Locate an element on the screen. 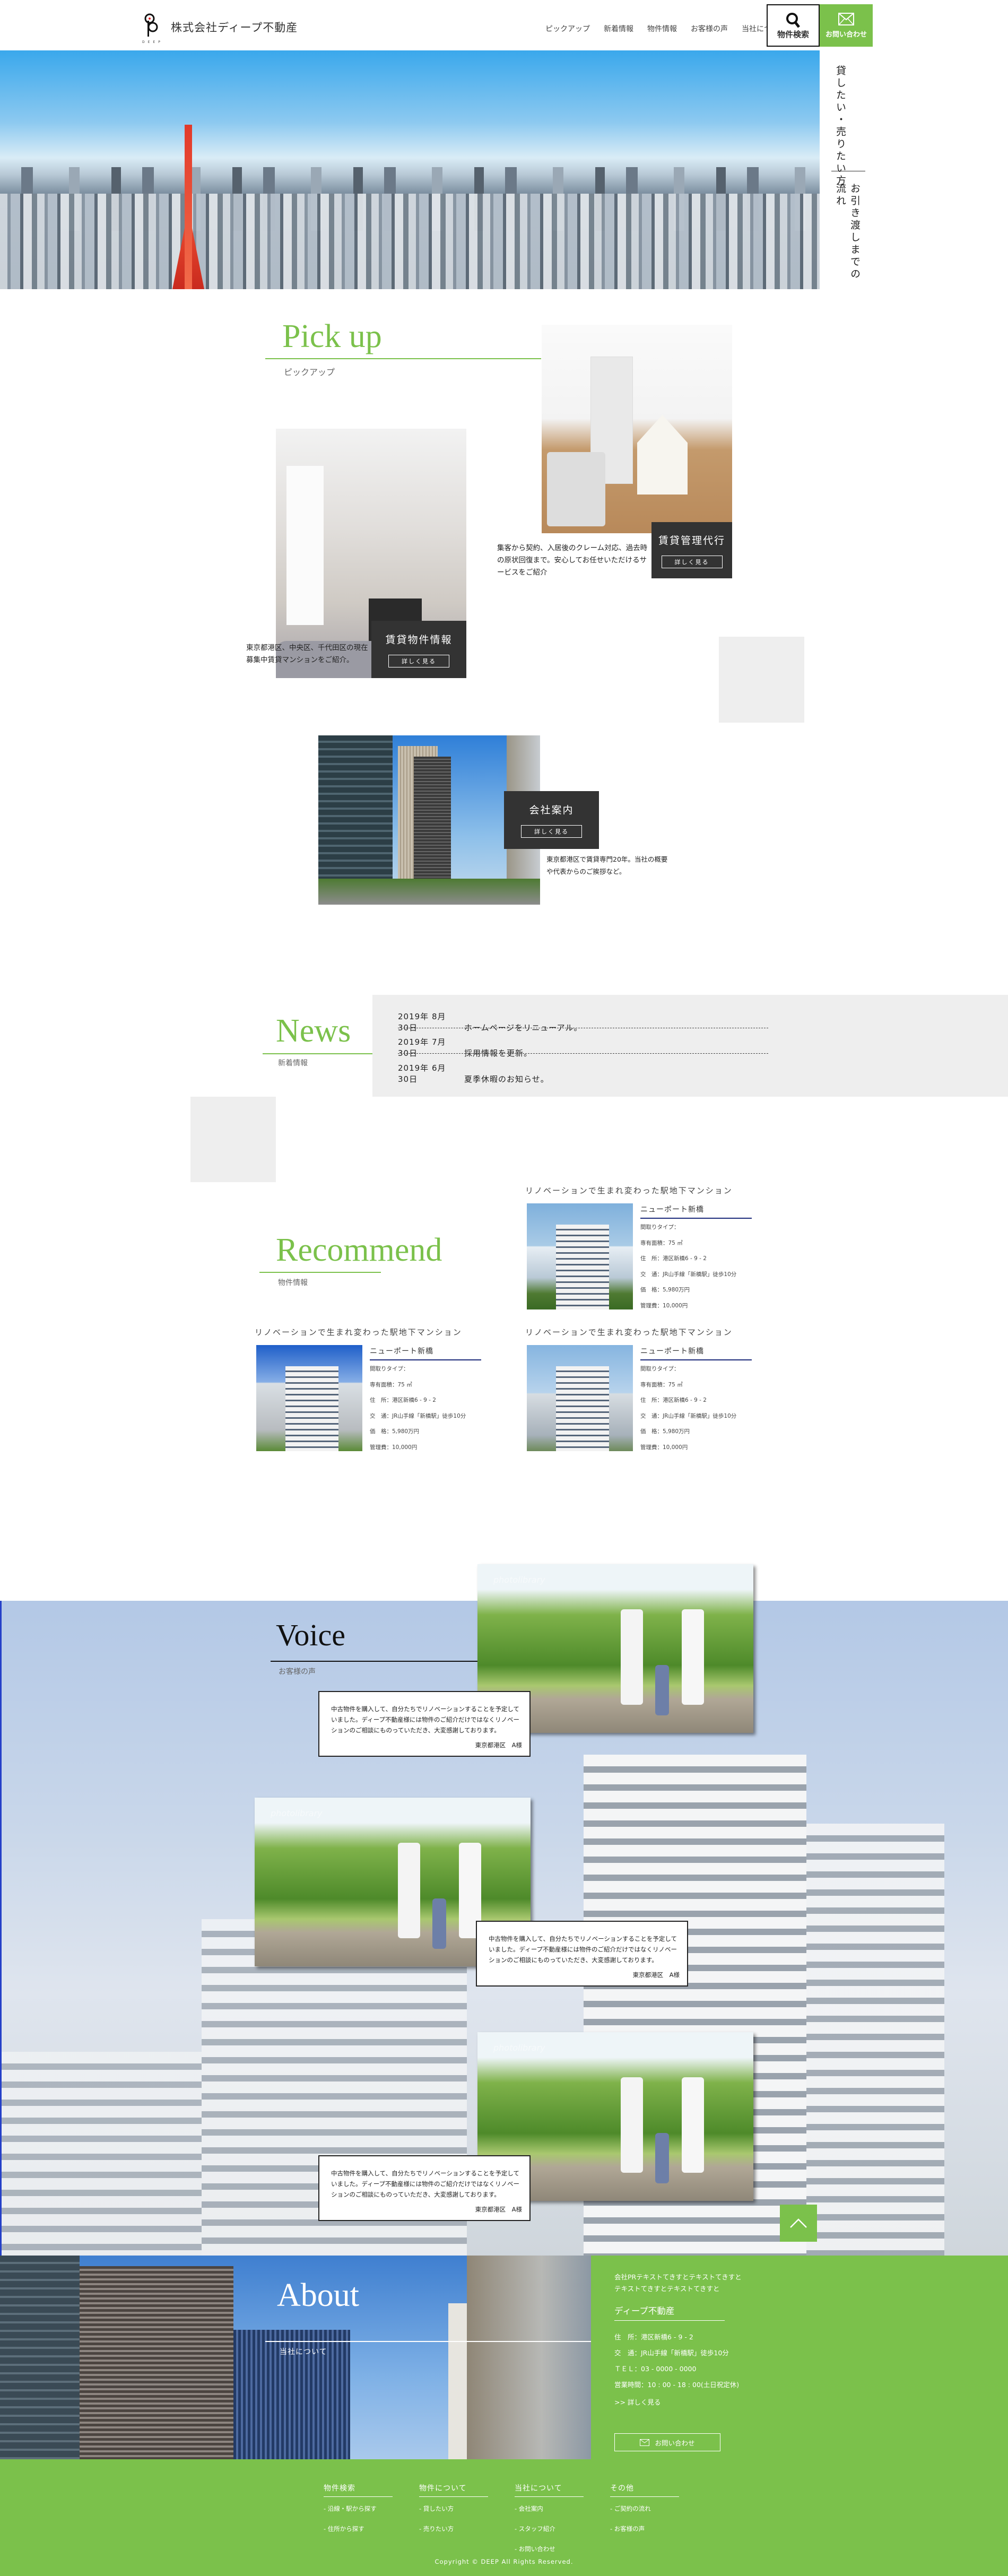 The image size is (1008, 2576). side-link-flow: お引き渡しまでの流れ is located at coordinates (848, 236).